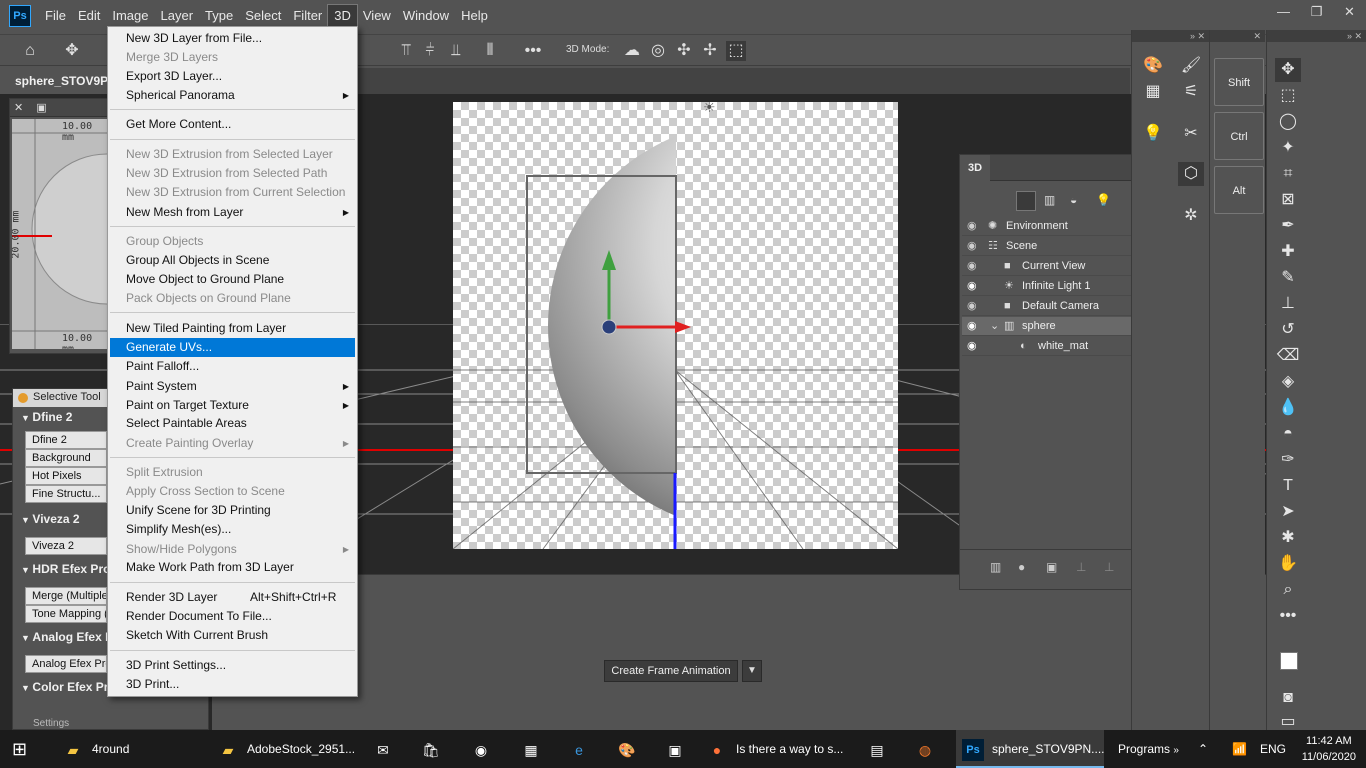 This screenshot has height=768, width=1366. I want to click on drag-3d-icon: ✣, so click(684, 51).